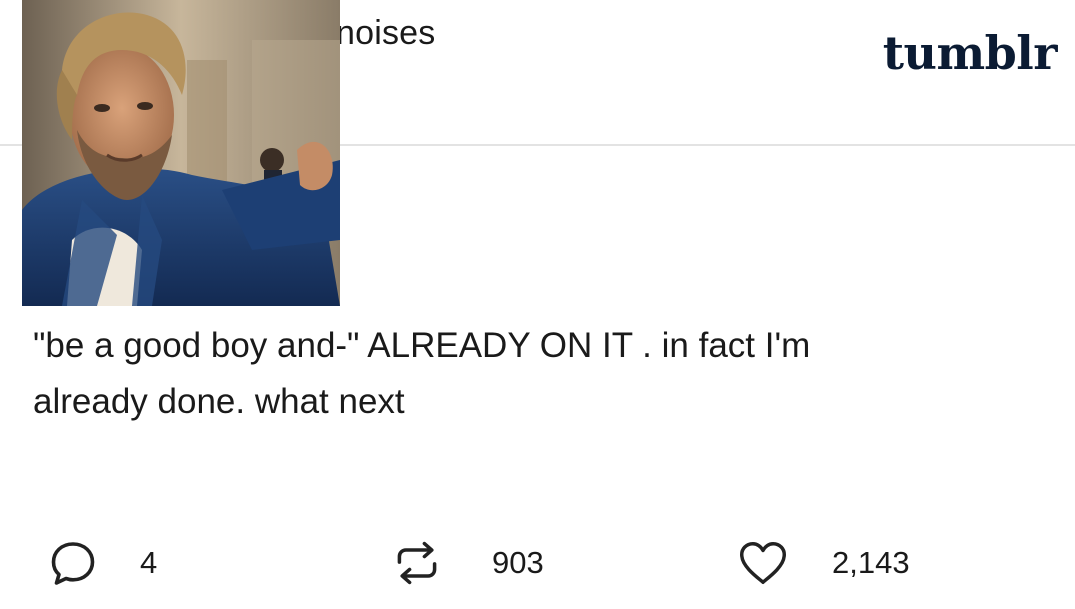 Image resolution: width=1075 pixels, height=609 pixels. I want to click on comments-button: 4, so click(102, 563).